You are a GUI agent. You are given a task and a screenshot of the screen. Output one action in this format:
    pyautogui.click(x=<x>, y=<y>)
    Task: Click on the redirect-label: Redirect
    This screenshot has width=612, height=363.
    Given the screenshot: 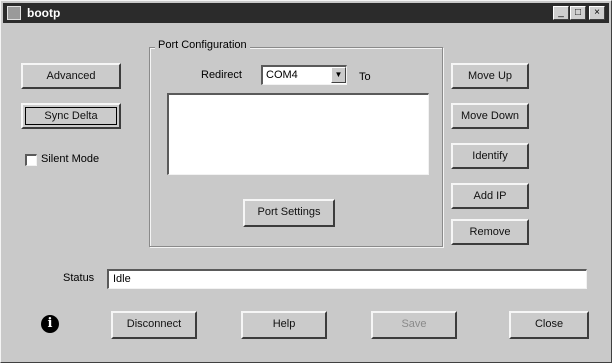 What is the action you would take?
    pyautogui.click(x=221, y=75)
    